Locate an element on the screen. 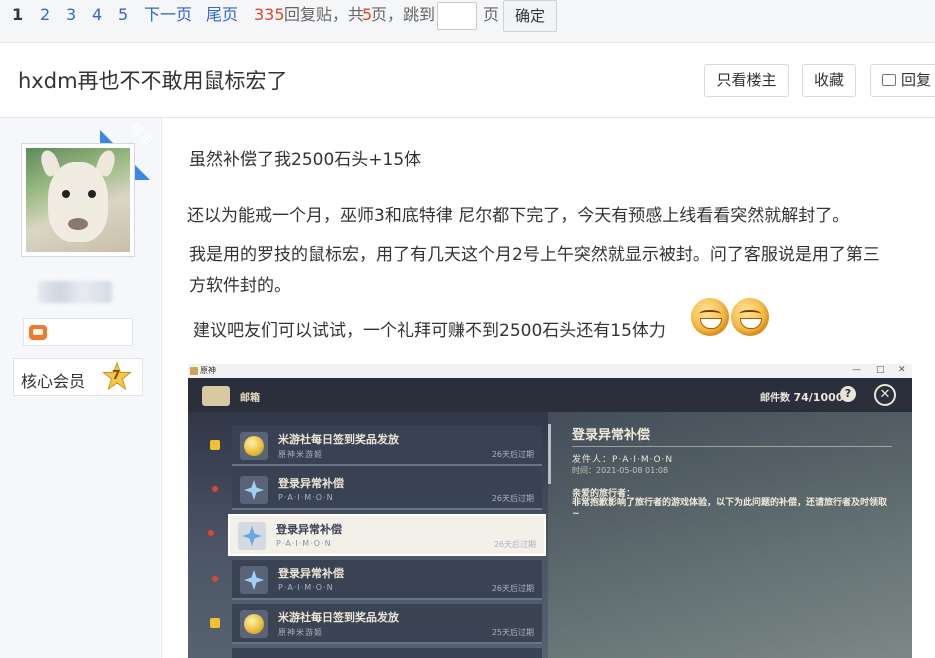 The image size is (935, 658). maximize-icon: □ is located at coordinates (880, 370).